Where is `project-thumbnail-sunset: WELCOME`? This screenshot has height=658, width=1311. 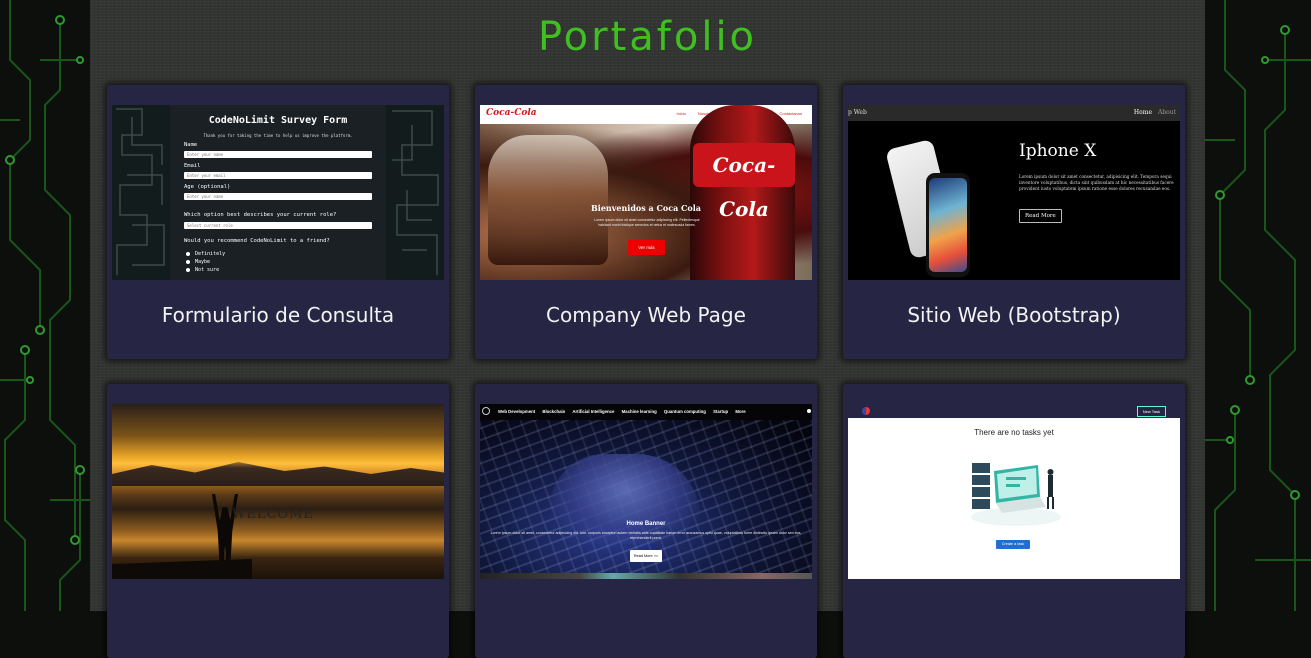 project-thumbnail-sunset: WELCOME is located at coordinates (278, 491).